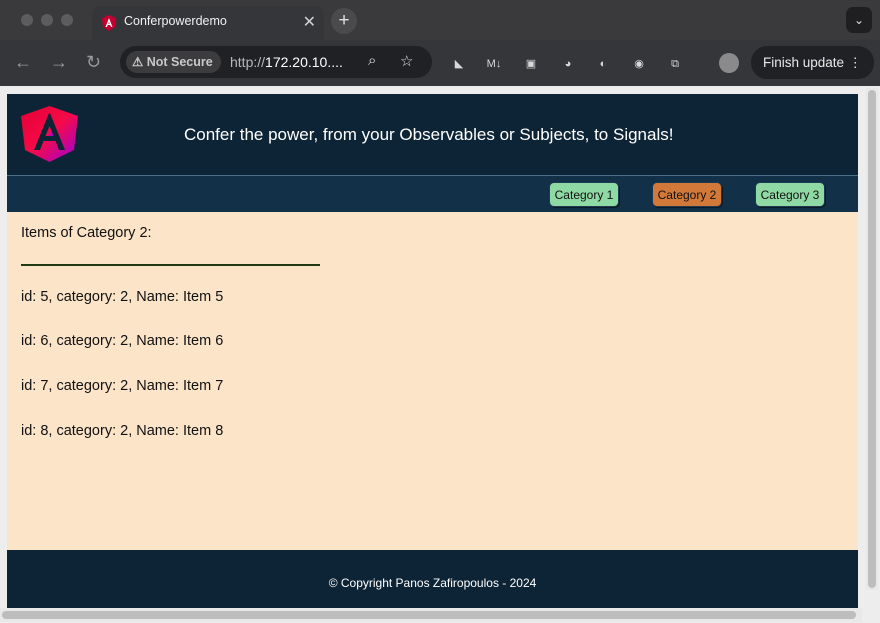 The width and height of the screenshot is (880, 623). I want to click on address-bar: ⚠ Not Secure http://172.20.10.... ⌕ ☆, so click(276, 62).